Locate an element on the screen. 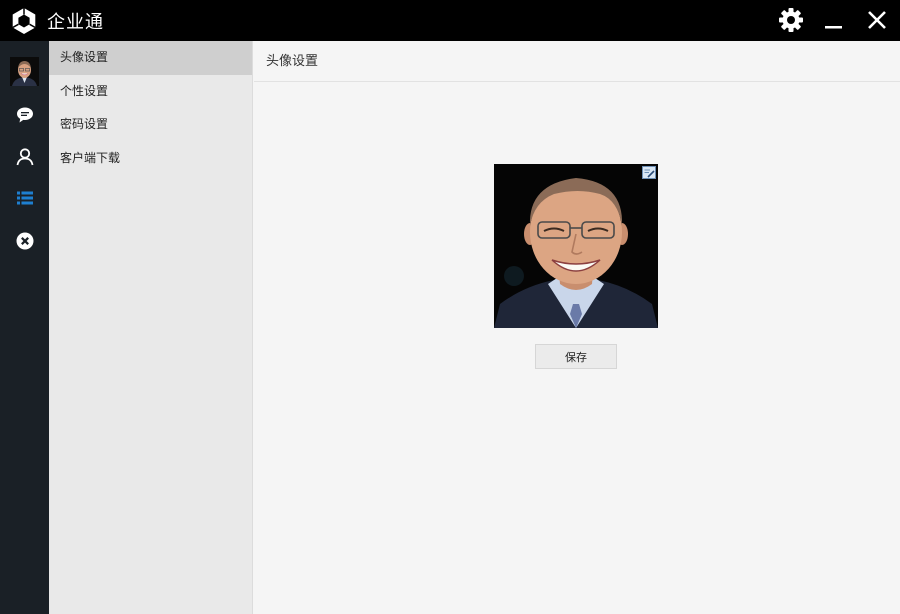 The height and width of the screenshot is (614, 900). chat-bubble-icon is located at coordinates (25, 115).